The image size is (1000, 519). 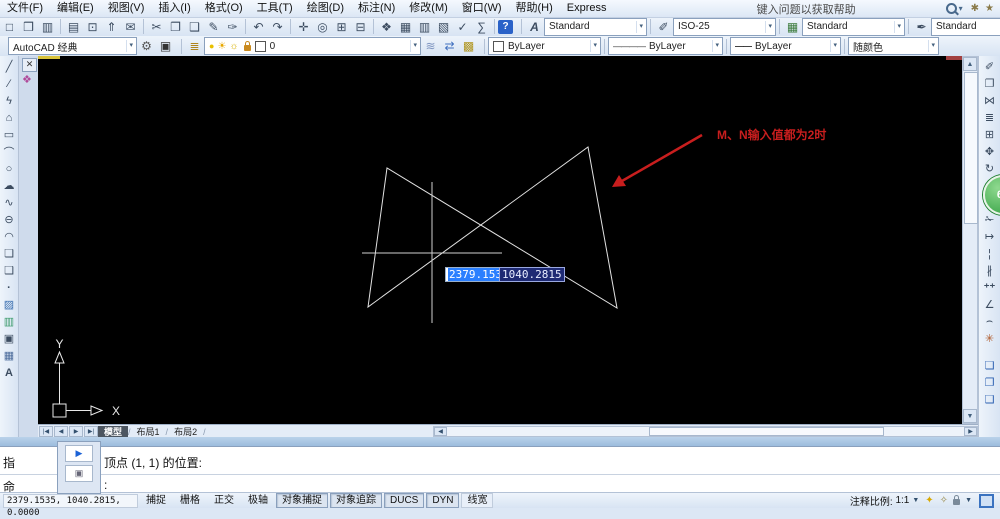 I want to click on draworder-above-icon: ❑, so click(x=989, y=399).